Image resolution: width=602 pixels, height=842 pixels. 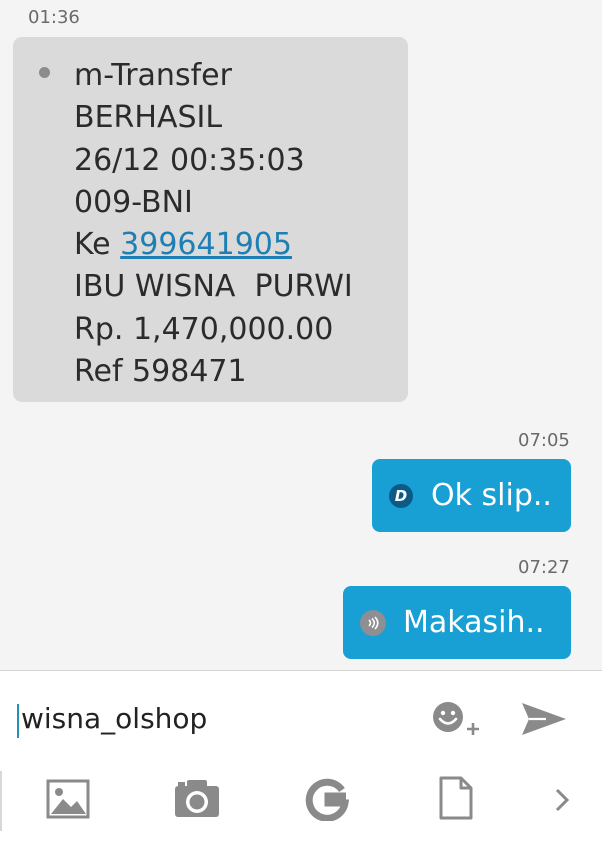 What do you see at coordinates (54, 17) in the screenshot?
I see `timestamp-incoming: 01:36` at bounding box center [54, 17].